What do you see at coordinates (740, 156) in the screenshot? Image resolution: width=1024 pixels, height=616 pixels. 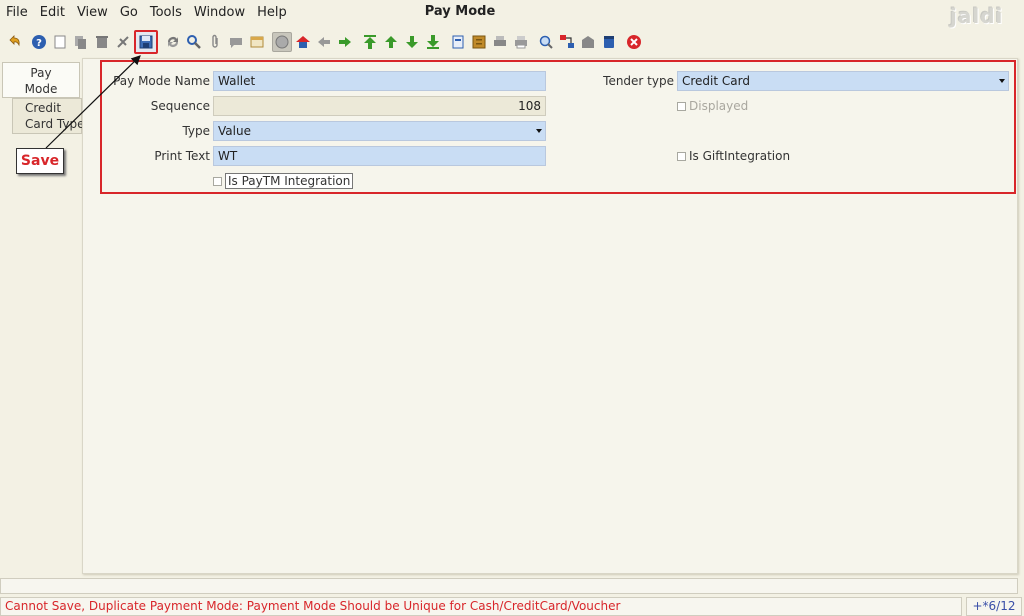 I see `is-gift-integration-label: Is GiftIntegration` at bounding box center [740, 156].